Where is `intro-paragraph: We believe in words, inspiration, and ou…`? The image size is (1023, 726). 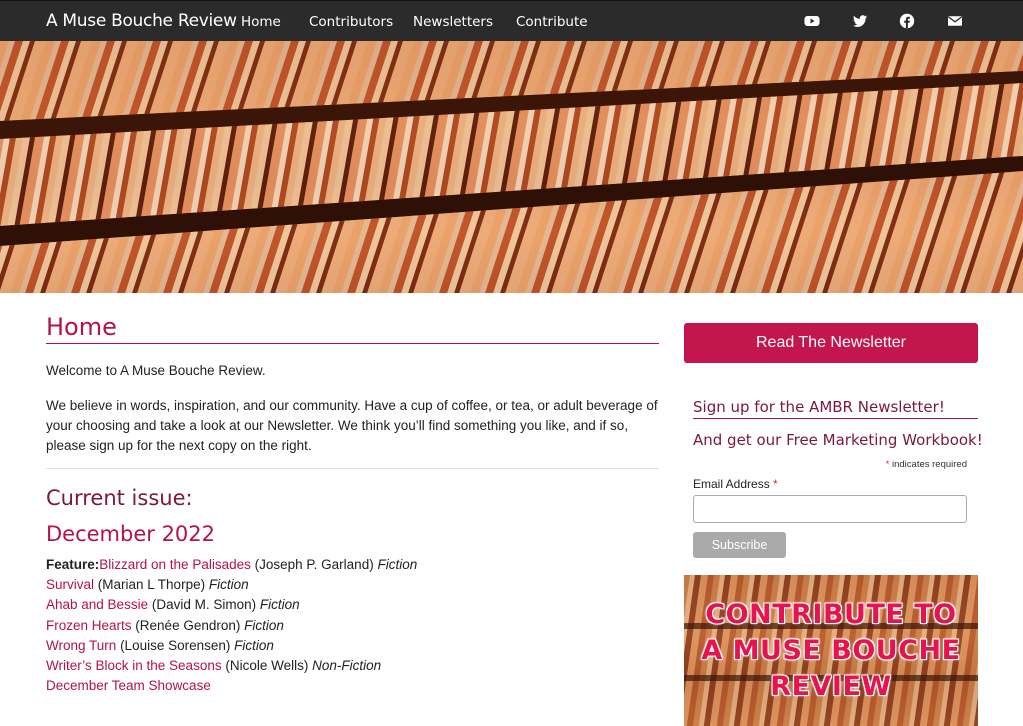 intro-paragraph: We believe in words, inspiration, and ou… is located at coordinates (352, 425).